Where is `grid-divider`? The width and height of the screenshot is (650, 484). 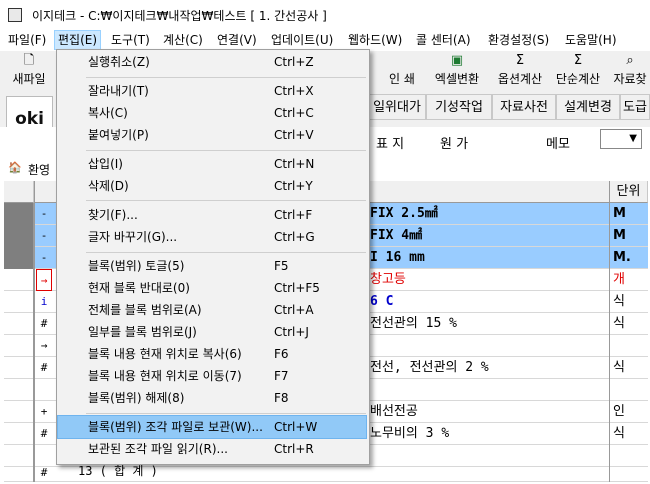 grid-divider is located at coordinates (34, 331).